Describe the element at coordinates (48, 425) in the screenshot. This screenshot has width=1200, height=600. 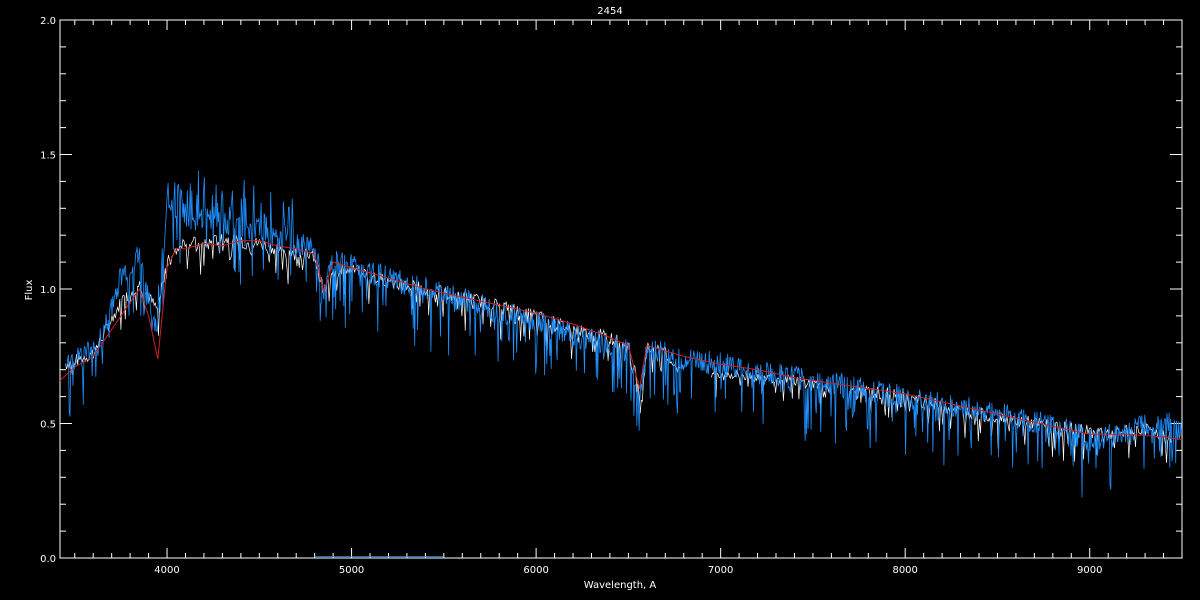
I see `y-tick-label: 0.5` at that location.